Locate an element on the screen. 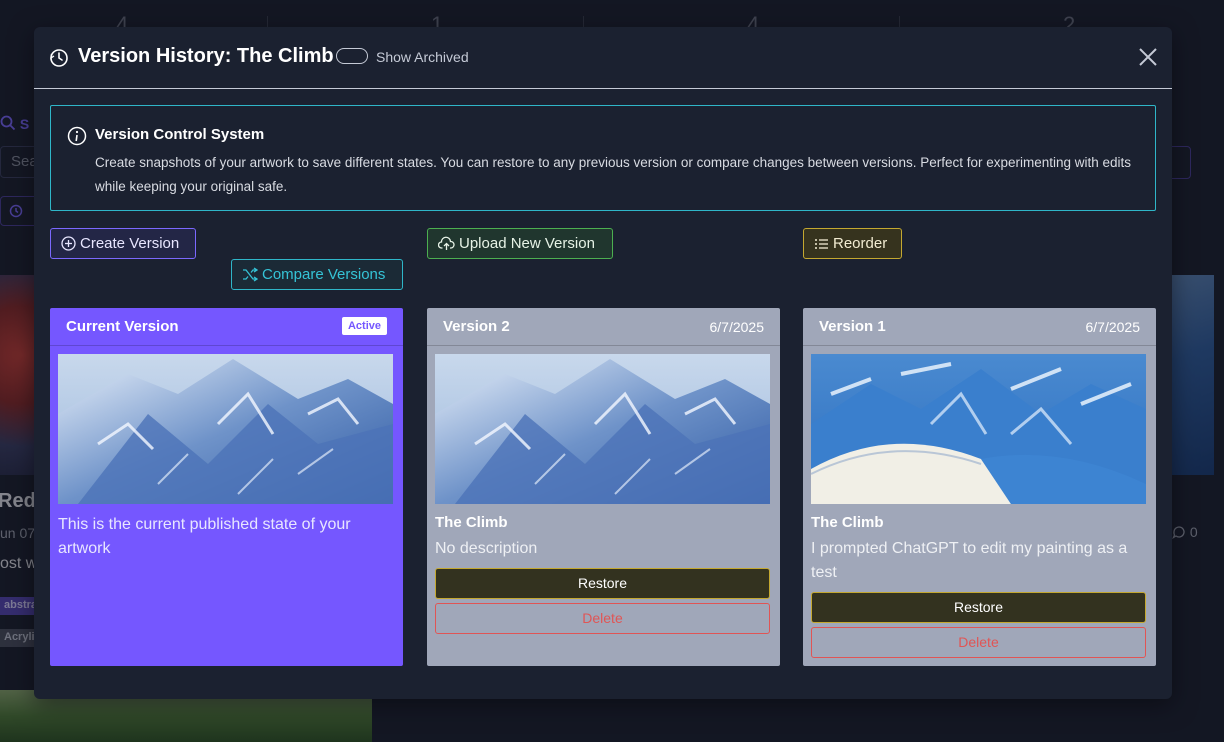  reorder-label: Reorder is located at coordinates (860, 243).